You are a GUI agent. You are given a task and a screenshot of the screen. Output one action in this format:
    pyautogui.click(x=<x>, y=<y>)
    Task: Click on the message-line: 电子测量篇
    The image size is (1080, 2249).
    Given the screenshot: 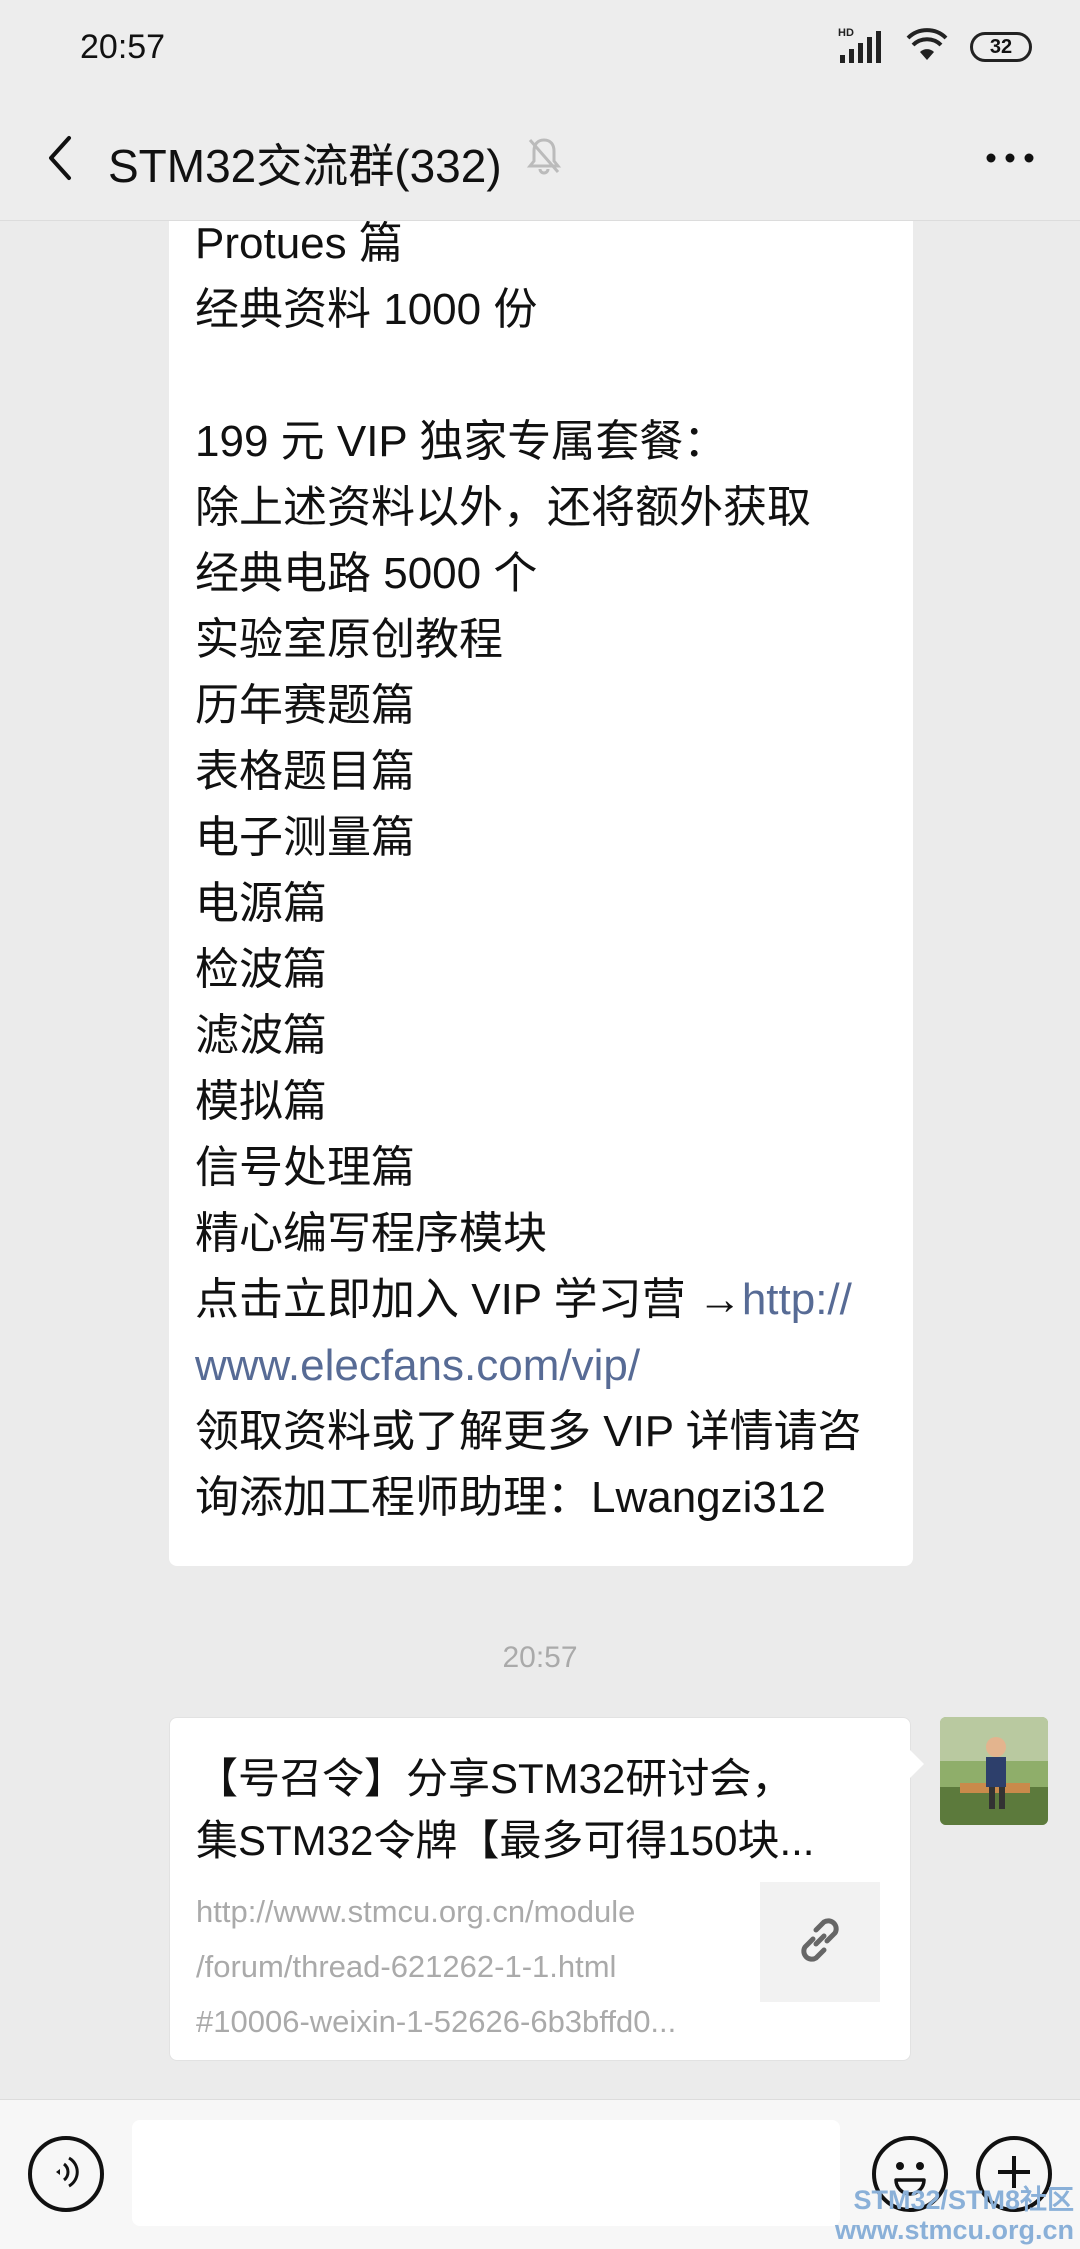 What is the action you would take?
    pyautogui.click(x=305, y=837)
    